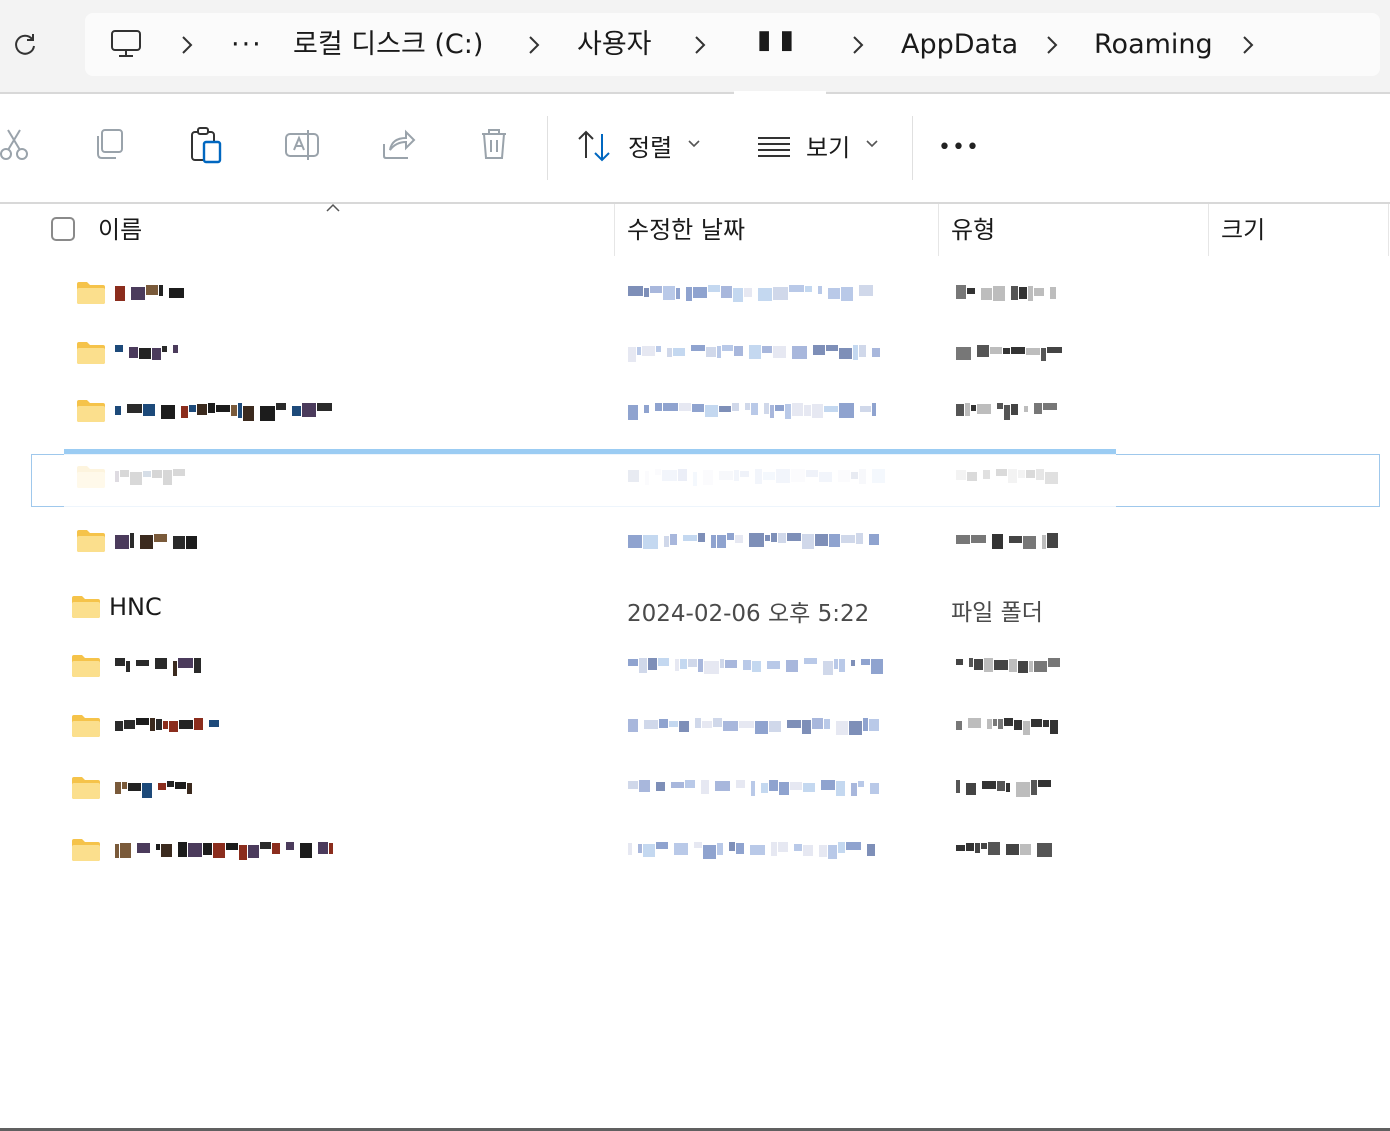 This screenshot has width=1390, height=1131. I want to click on breadcrumb-item-appdata: AppData, so click(959, 44).